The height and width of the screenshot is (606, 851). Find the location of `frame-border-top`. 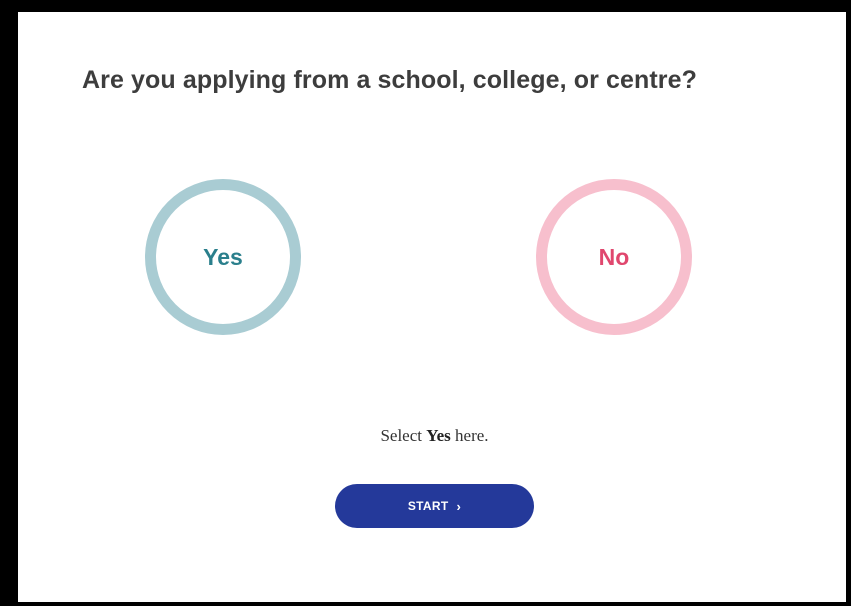

frame-border-top is located at coordinates (425, 6).